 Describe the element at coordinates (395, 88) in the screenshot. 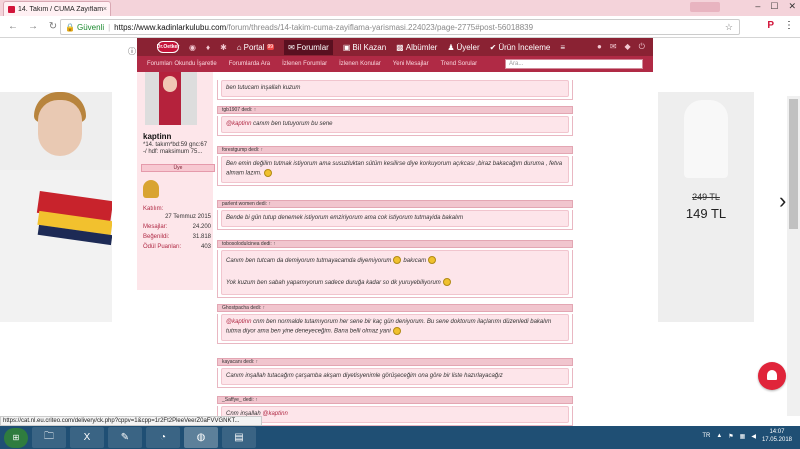

I see `quote-text: ben tutucam inşallah kuzum` at that location.